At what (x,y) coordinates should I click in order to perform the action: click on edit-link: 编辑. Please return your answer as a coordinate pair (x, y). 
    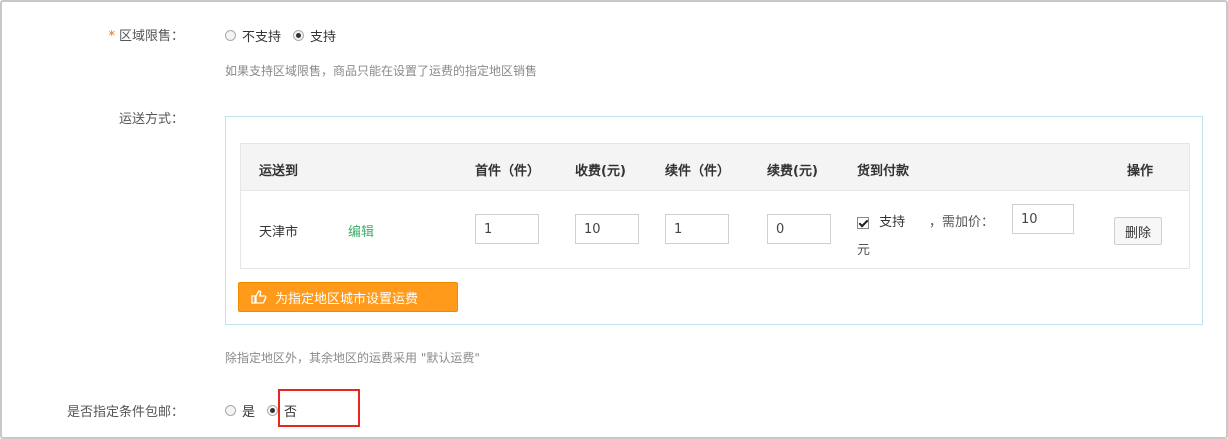
    Looking at the image, I should click on (361, 230).